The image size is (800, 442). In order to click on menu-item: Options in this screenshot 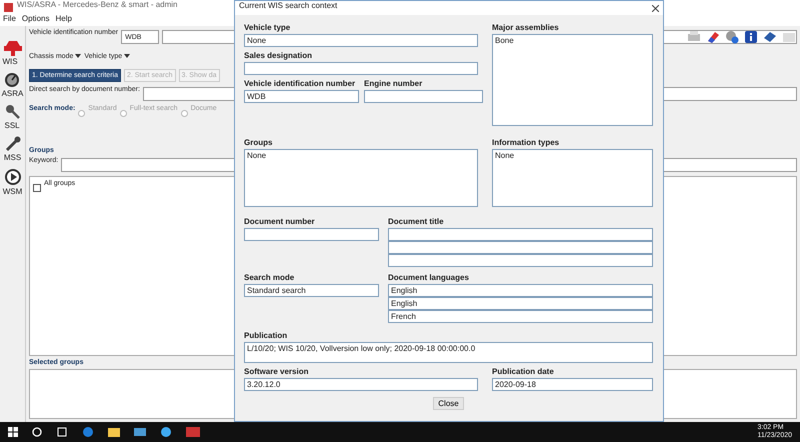, I will do `click(36, 18)`.